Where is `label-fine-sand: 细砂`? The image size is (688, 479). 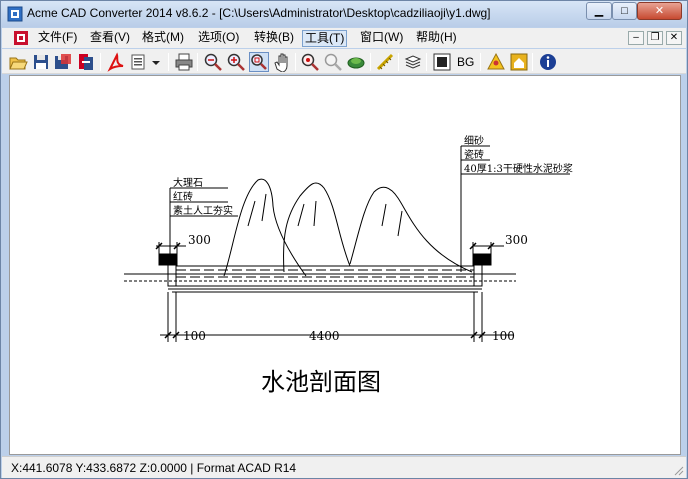
label-fine-sand: 细砂 is located at coordinates (474, 140).